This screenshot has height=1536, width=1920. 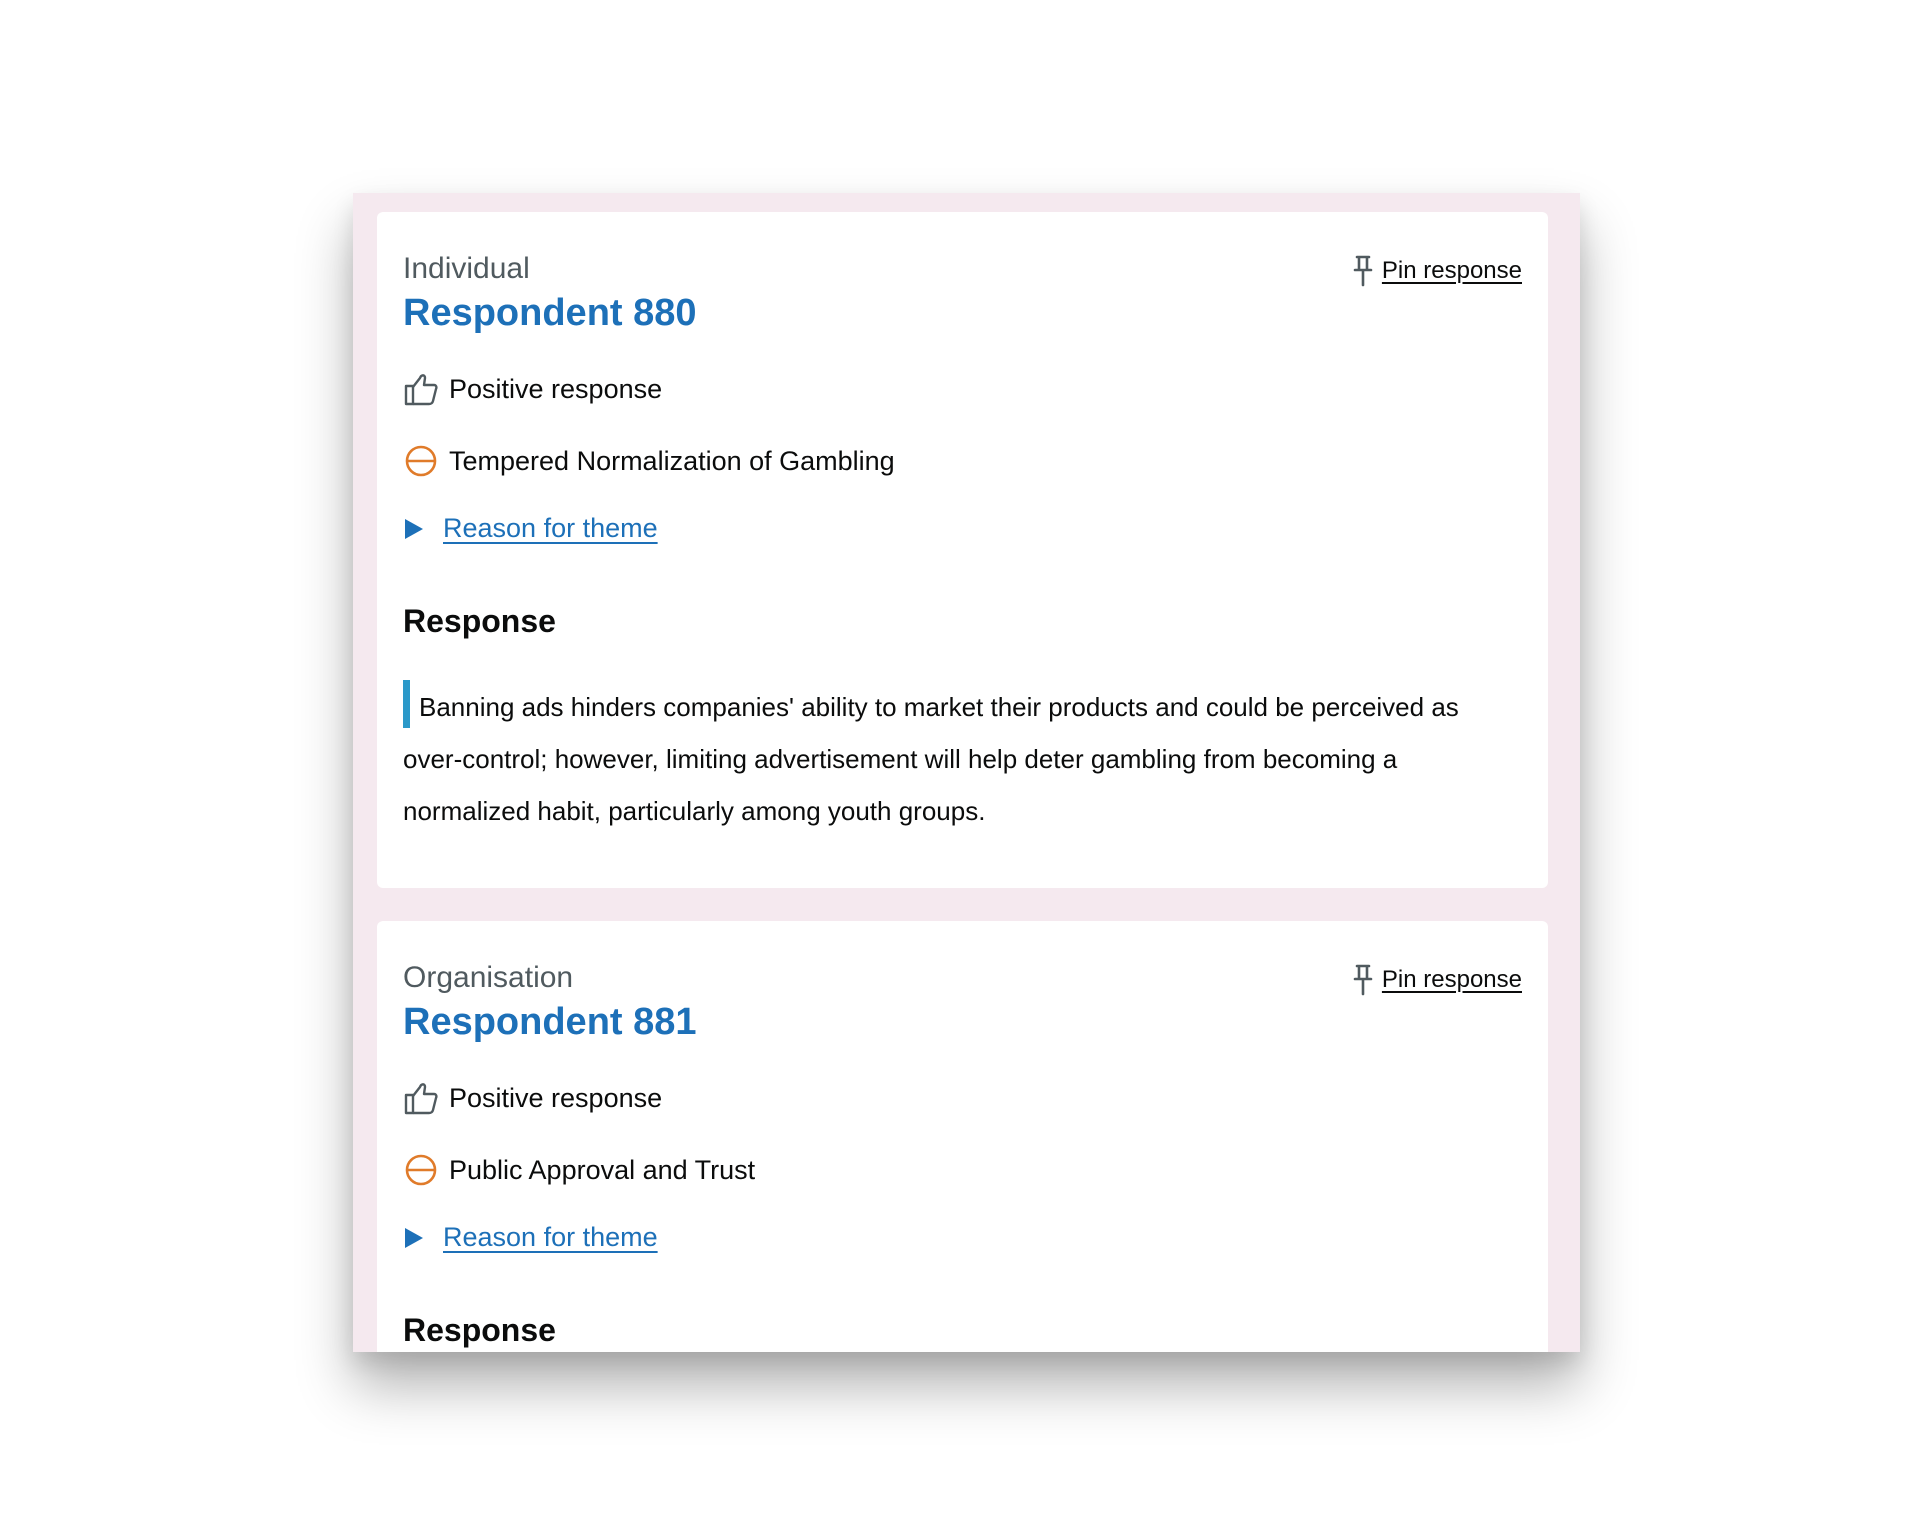 I want to click on theme-row: Tempered Normalization of Gambling, so click(x=649, y=461).